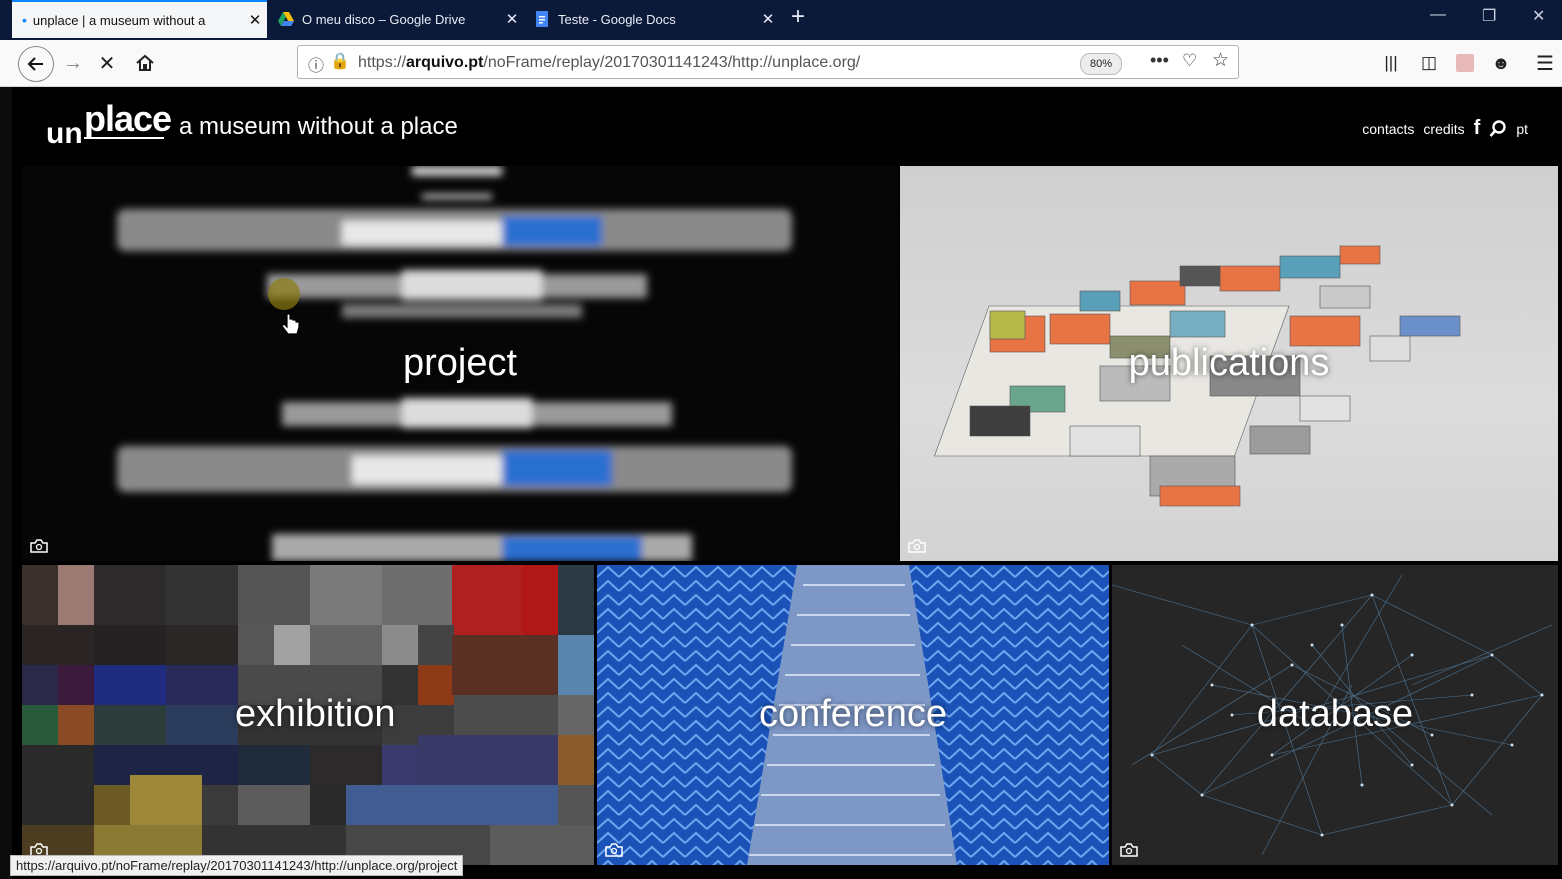 This screenshot has width=1562, height=879. I want to click on tile-title: publications, so click(1229, 363).